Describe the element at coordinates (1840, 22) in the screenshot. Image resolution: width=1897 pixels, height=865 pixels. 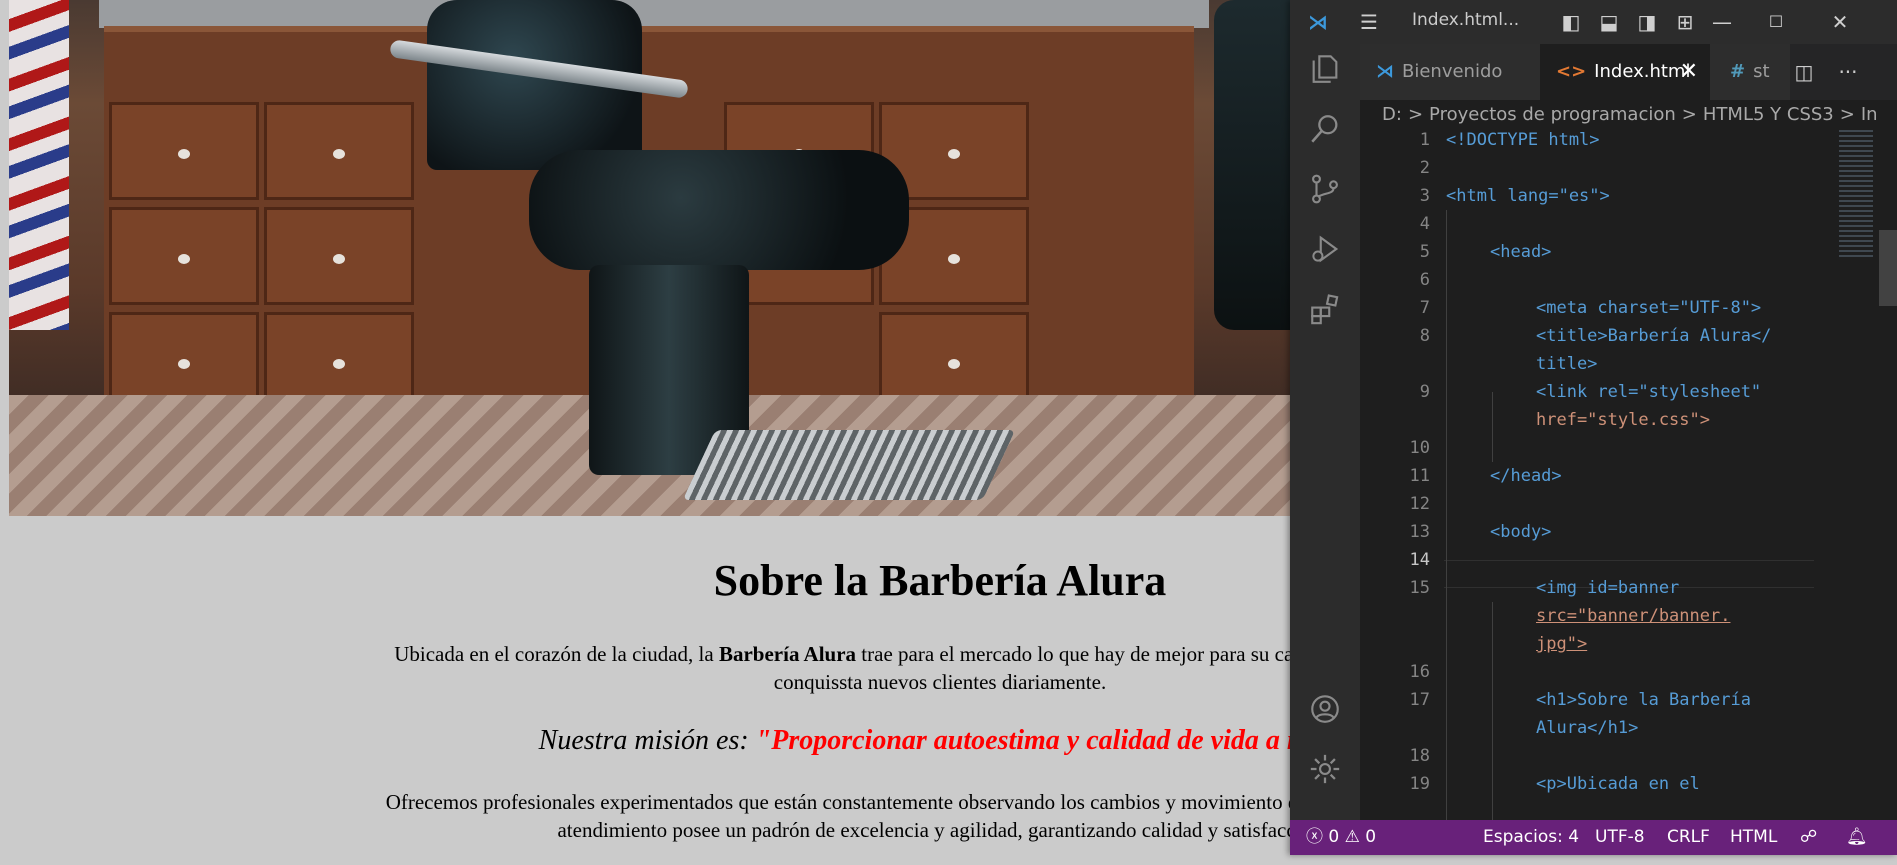
I see `close-window-button: ✕` at that location.